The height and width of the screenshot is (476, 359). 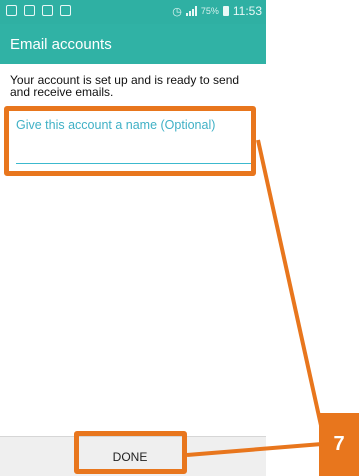 I want to click on photo-icon, so click(x=29, y=10).